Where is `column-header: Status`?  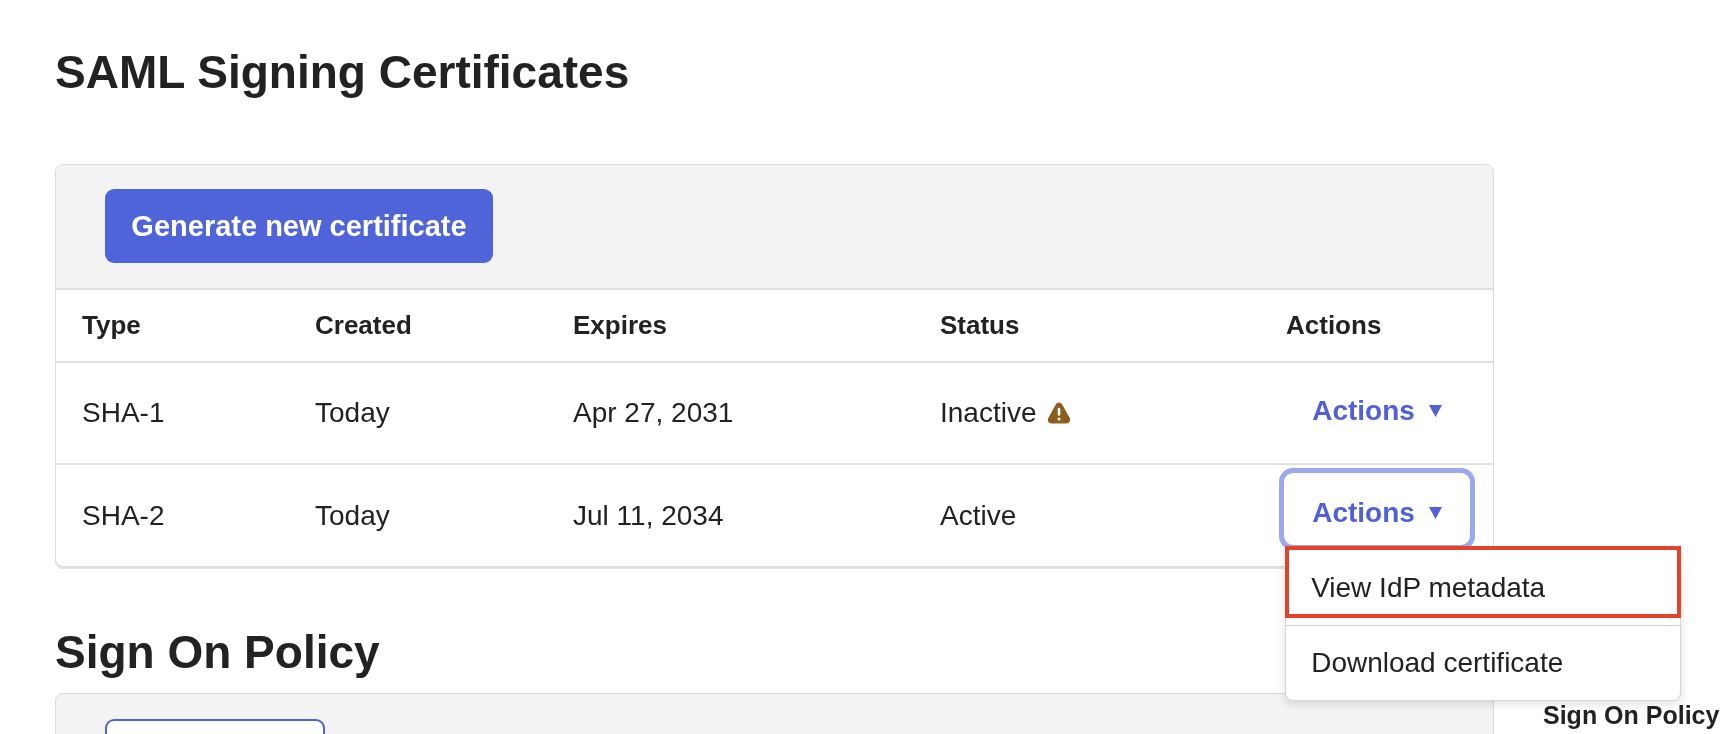
column-header: Status is located at coordinates (1088, 326).